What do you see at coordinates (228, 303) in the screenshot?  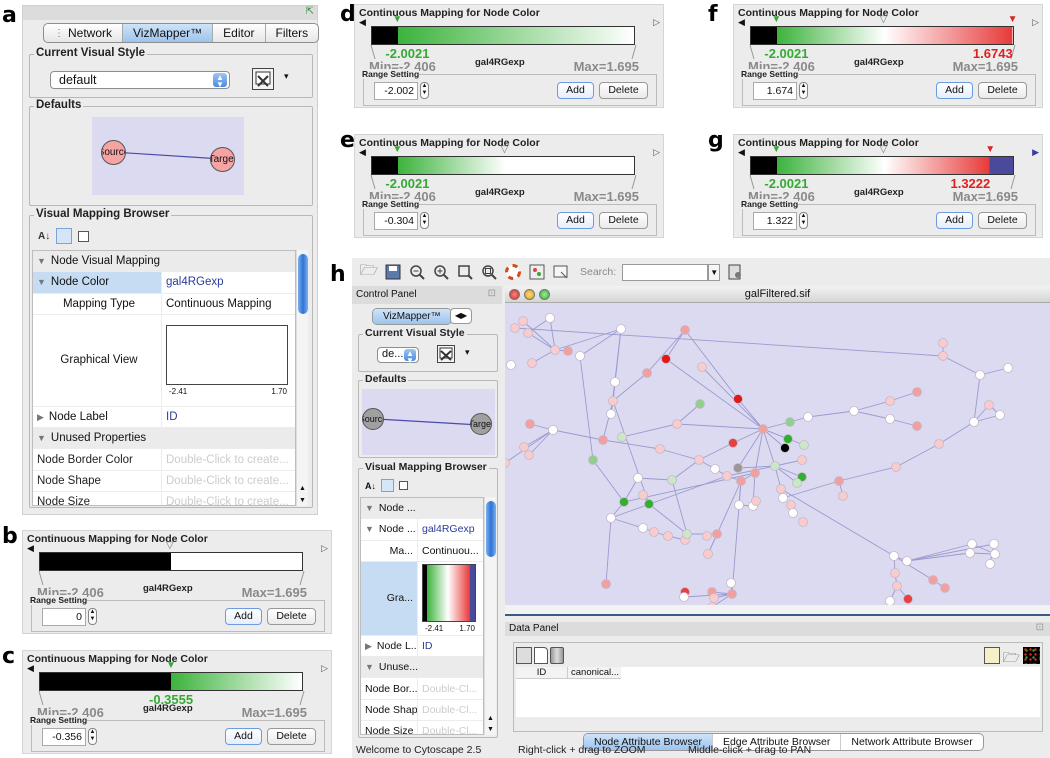 I see `property-value: Continuous Mapping` at bounding box center [228, 303].